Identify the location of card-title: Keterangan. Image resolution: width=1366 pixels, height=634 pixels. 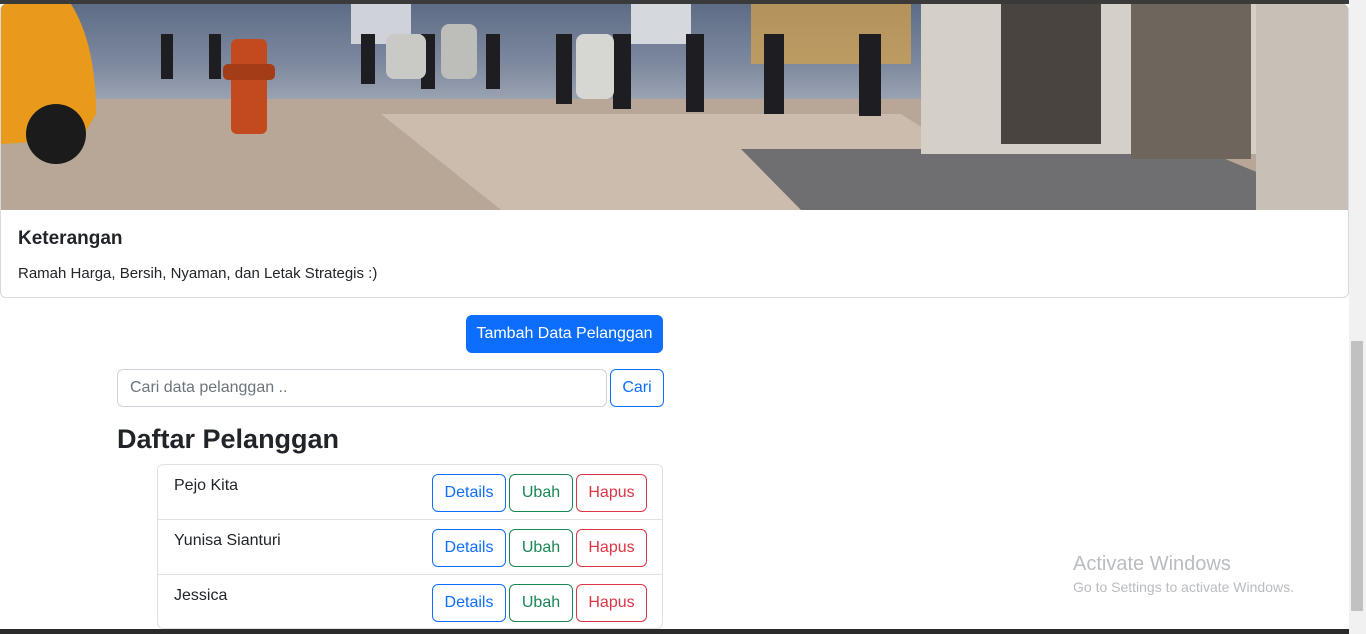
(70, 238).